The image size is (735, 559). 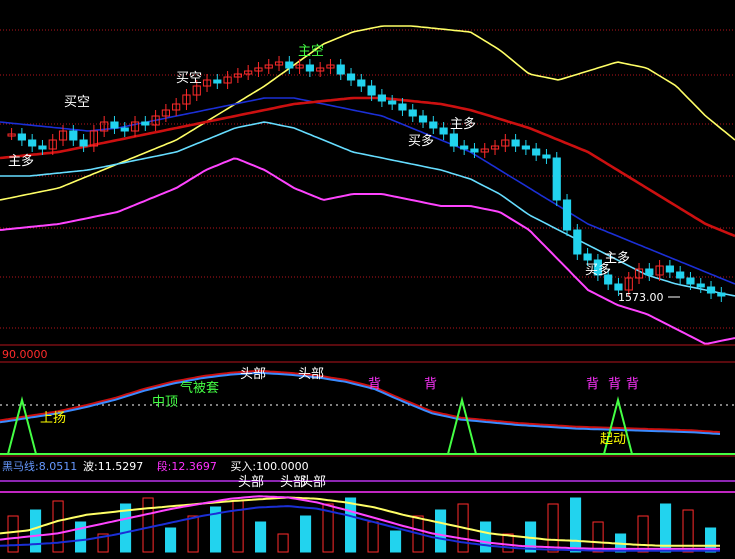 What do you see at coordinates (311, 51) in the screenshot?
I see `signal-label: 主空` at bounding box center [311, 51].